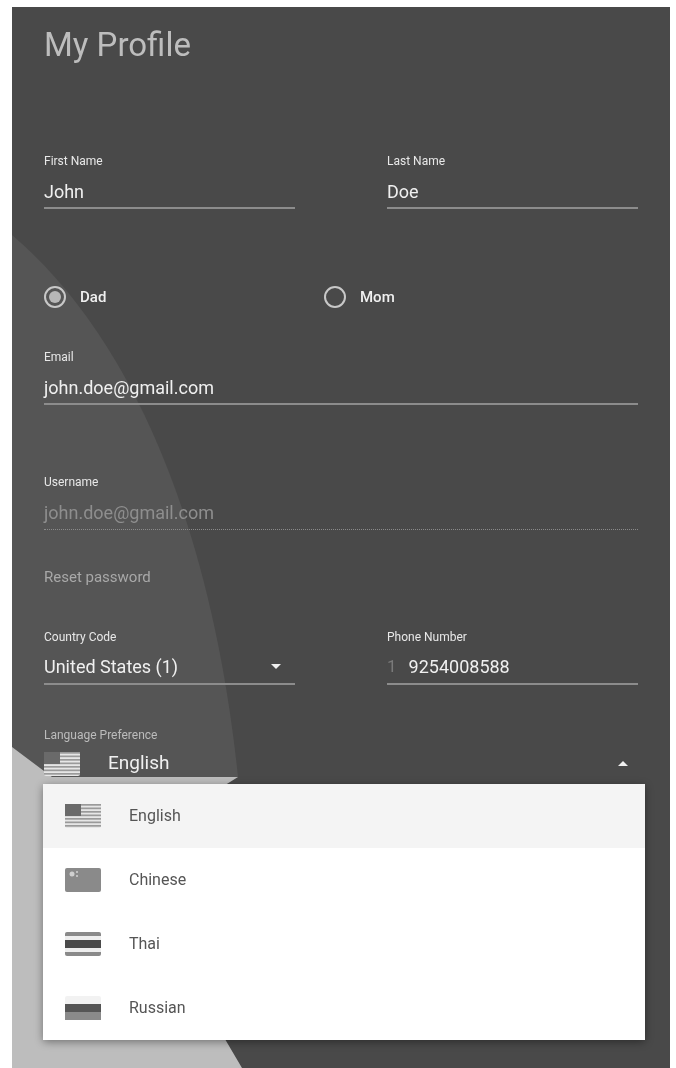 The width and height of the screenshot is (676, 1068). Describe the element at coordinates (344, 944) in the screenshot. I see `language-option: Thai` at that location.